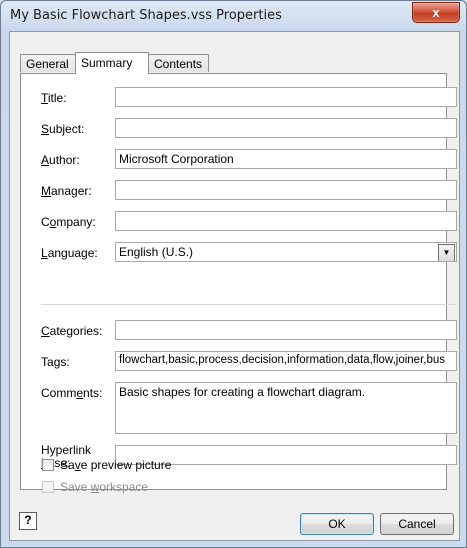 This screenshot has height=548, width=467. What do you see at coordinates (286, 128) in the screenshot?
I see `subject-field` at bounding box center [286, 128].